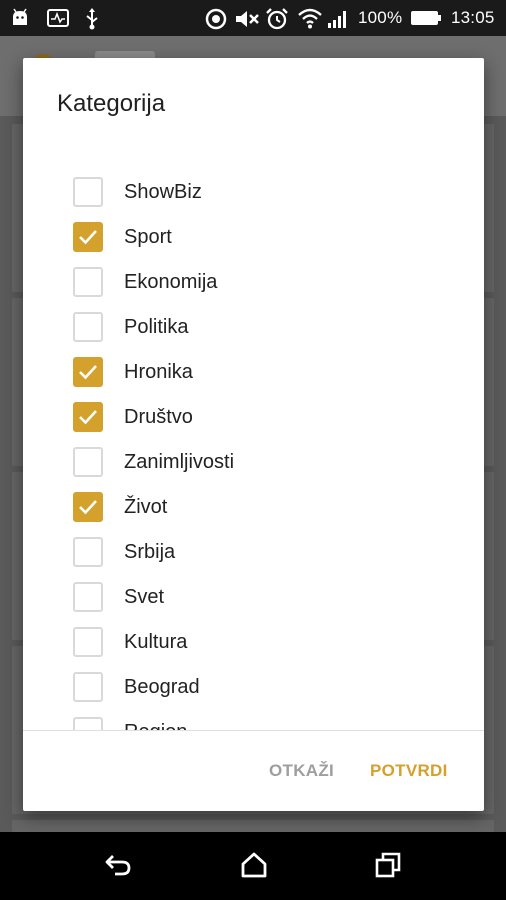 This screenshot has height=900, width=506. Describe the element at coordinates (163, 192) in the screenshot. I see `category-label: ShowBiz` at that location.